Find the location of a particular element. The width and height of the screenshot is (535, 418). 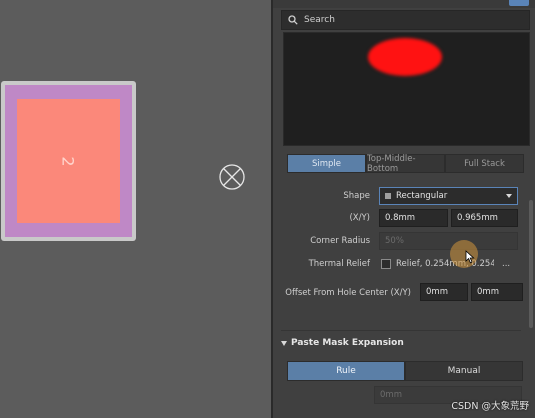

thermal-relief-checkbox is located at coordinates (386, 264).